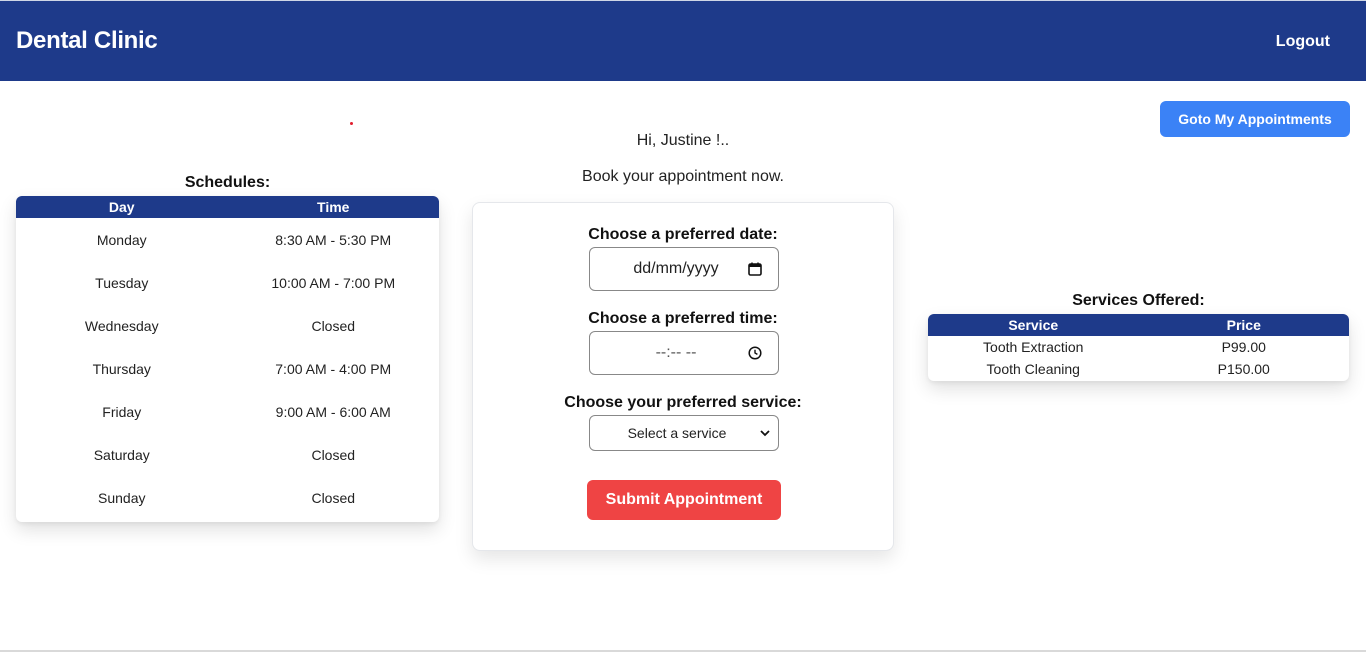 The width and height of the screenshot is (1366, 652). I want to click on greeting-text: Hi, Justine !.., so click(683, 140).